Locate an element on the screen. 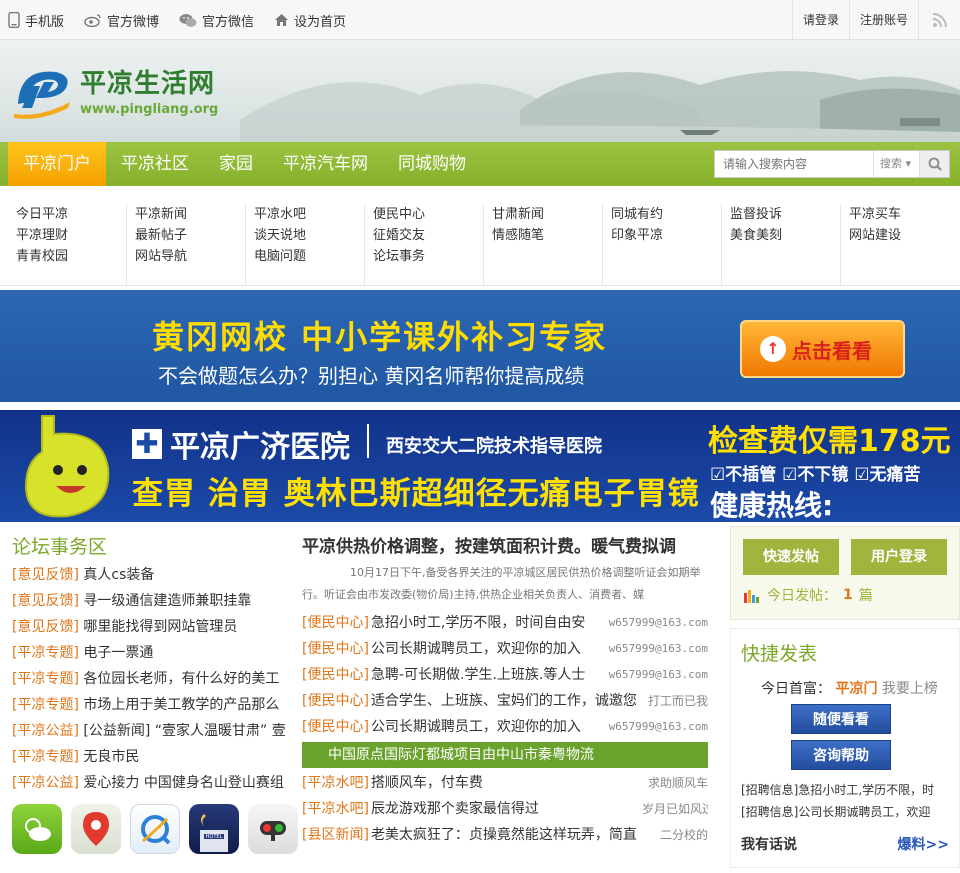 The width and height of the screenshot is (960, 873). list-item: [平凉水吧] 搭顺风车，付车费 求助顺风车 is located at coordinates (505, 783).